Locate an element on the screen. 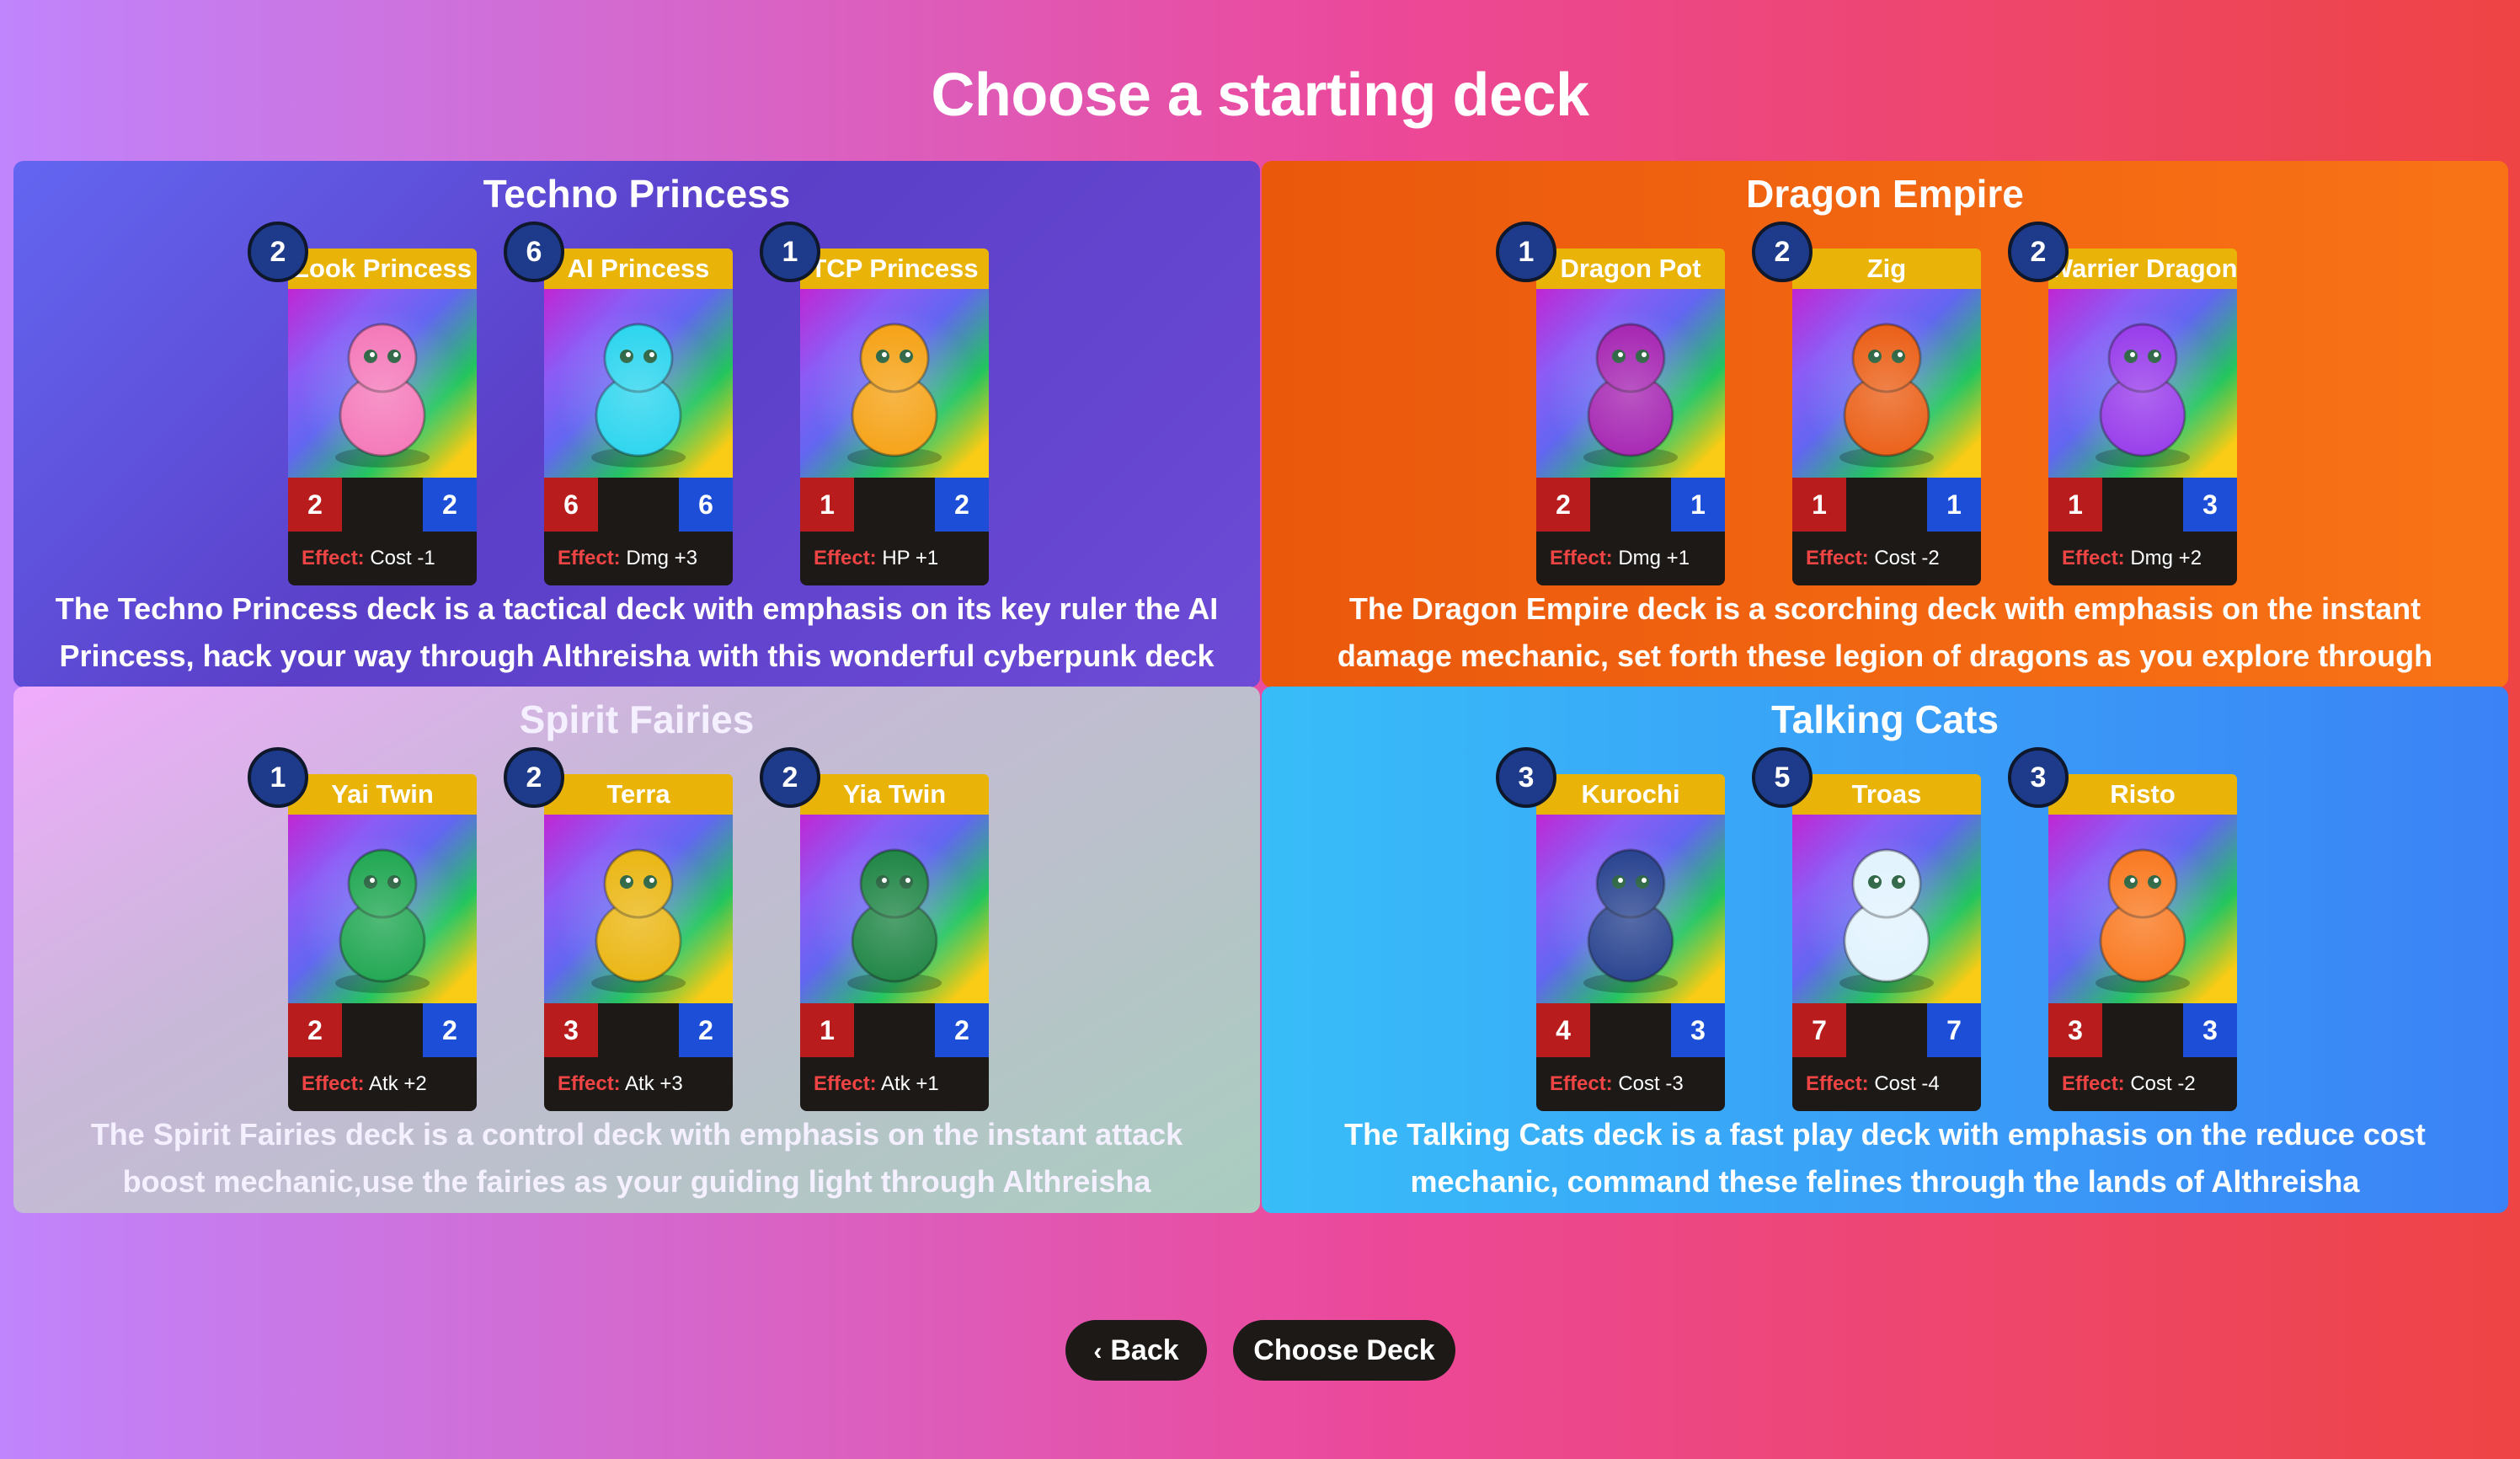 The image size is (2520, 1459). effect-value: Atk +2 is located at coordinates (398, 1083).